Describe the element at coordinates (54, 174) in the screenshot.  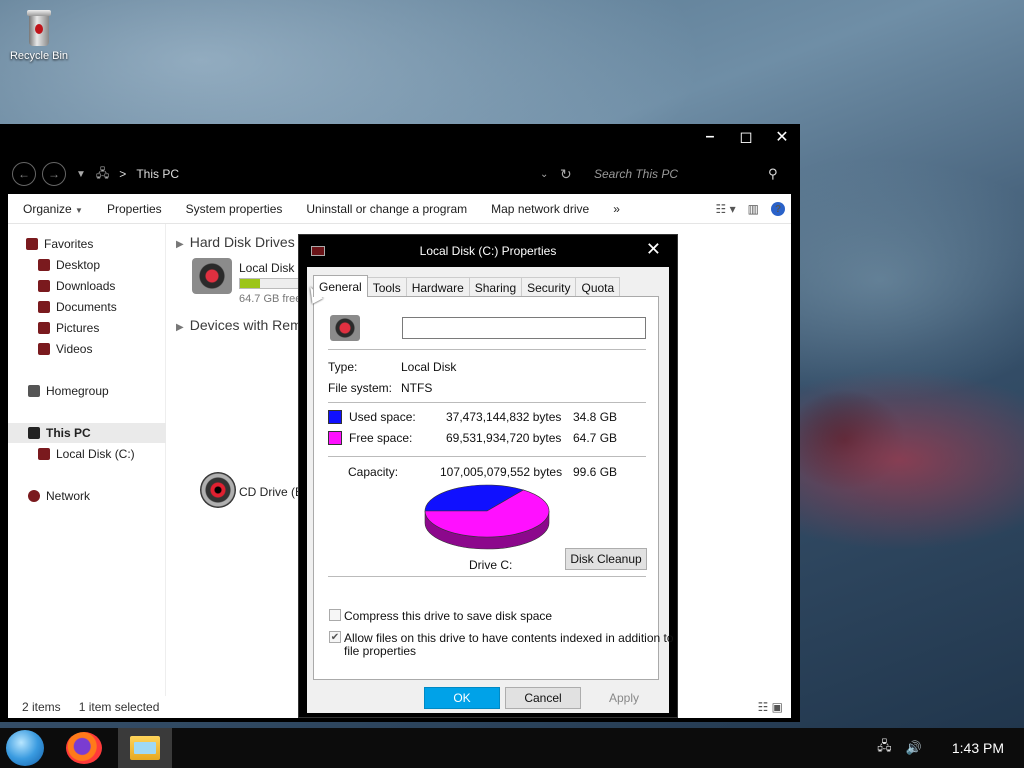
I see `forward-button: →` at that location.